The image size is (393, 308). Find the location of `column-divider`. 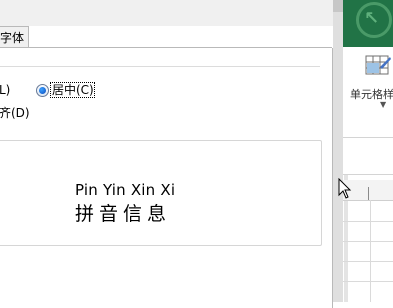

column-divider is located at coordinates (368, 193).